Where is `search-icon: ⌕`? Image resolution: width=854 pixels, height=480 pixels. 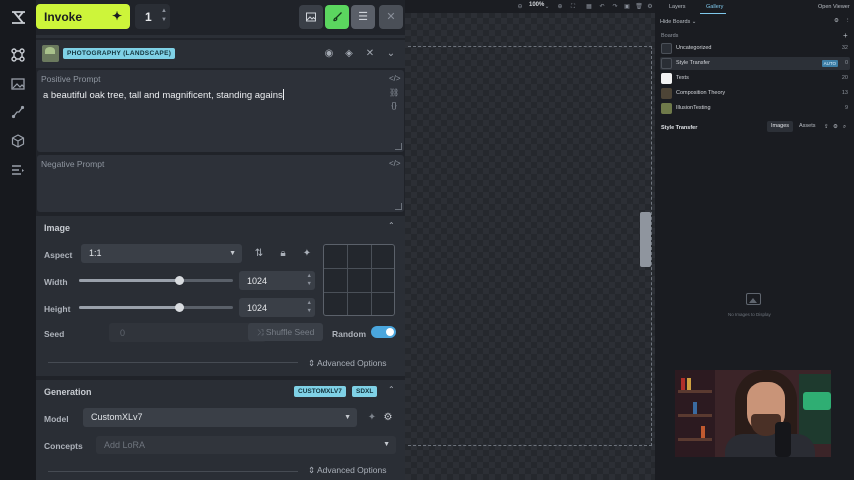 search-icon: ⌕ is located at coordinates (844, 127).